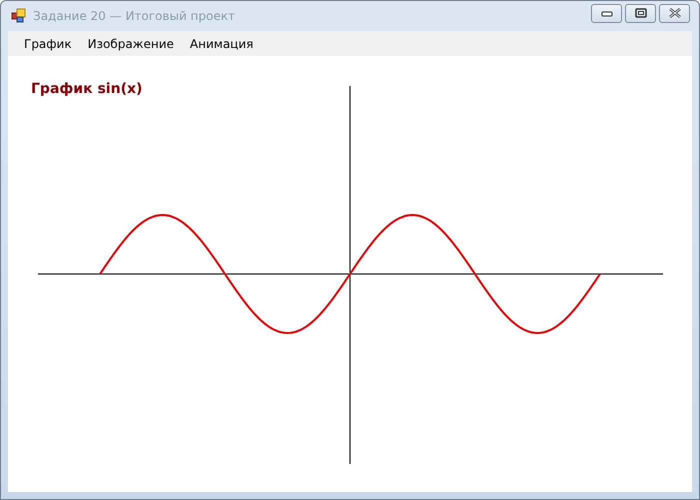 Image resolution: width=700 pixels, height=500 pixels. What do you see at coordinates (222, 44) in the screenshot?
I see `menu-item: Анимация` at bounding box center [222, 44].